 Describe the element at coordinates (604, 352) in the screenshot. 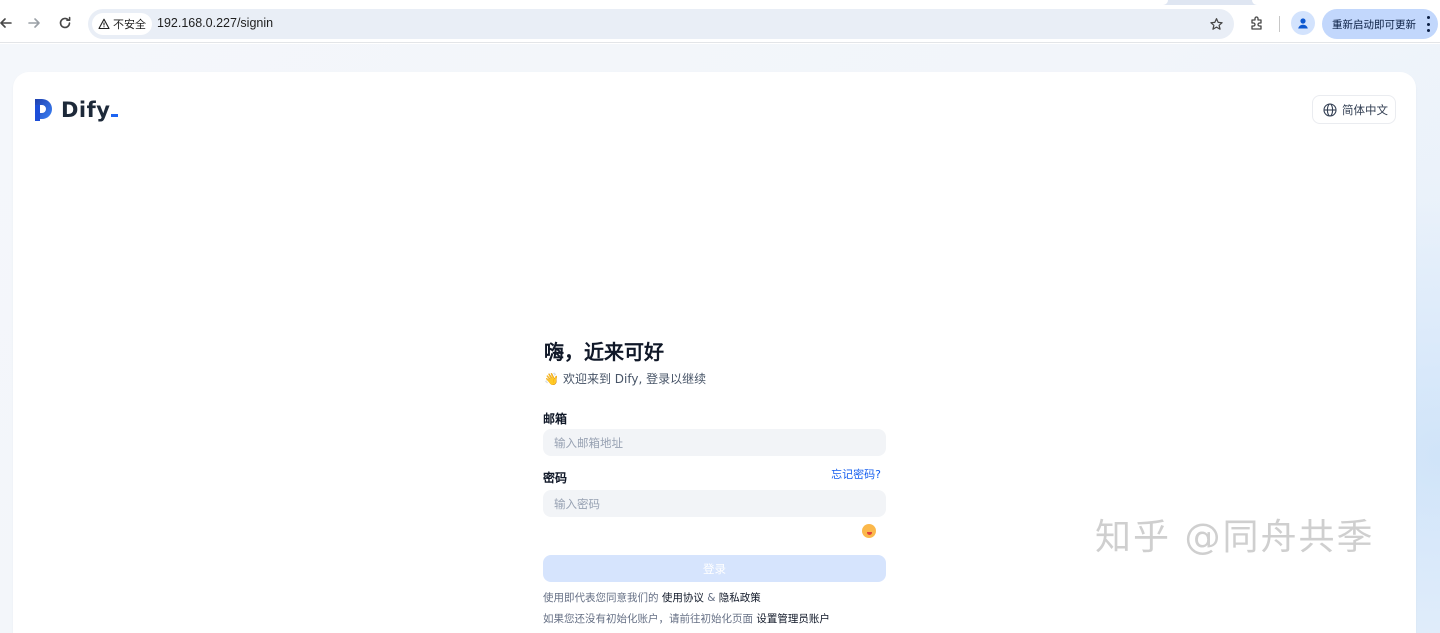

I see `page-title: 嗨，近来可好` at that location.